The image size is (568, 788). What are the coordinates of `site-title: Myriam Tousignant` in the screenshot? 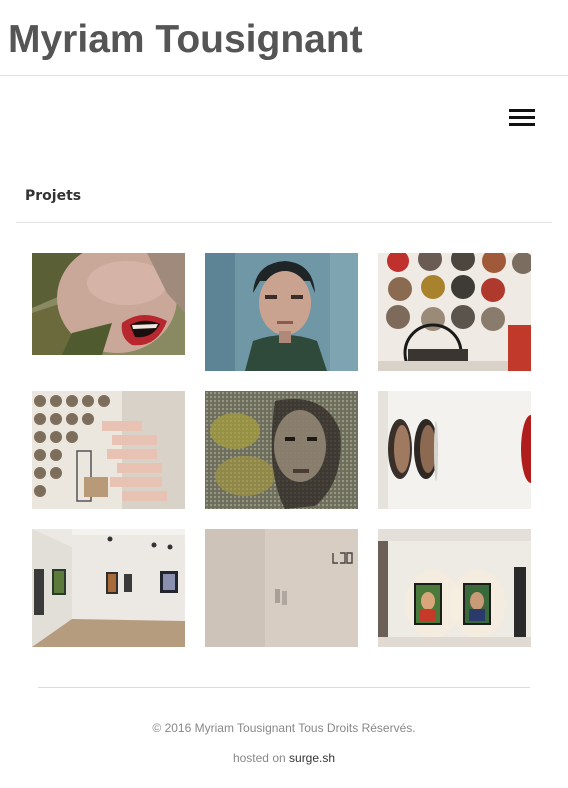 It's located at (185, 40).